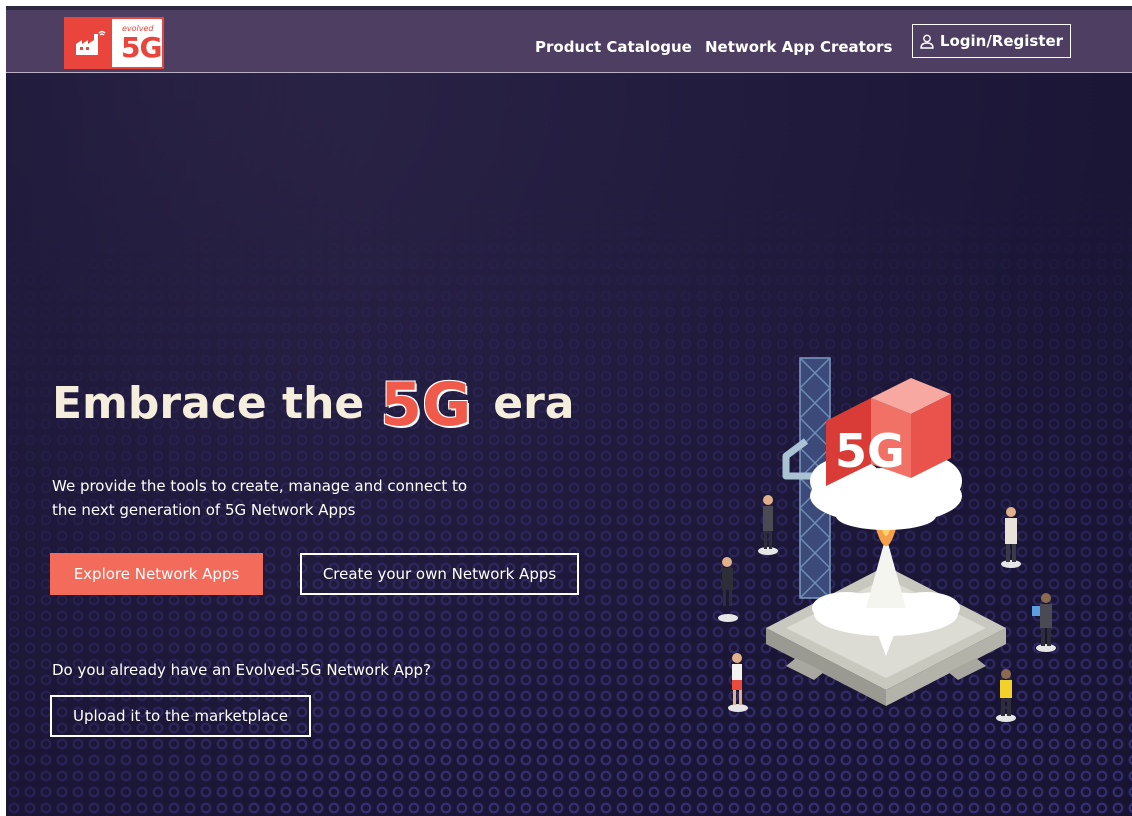  Describe the element at coordinates (613, 47) in the screenshot. I see `nav-product-catalogue: Product Catalogue` at that location.